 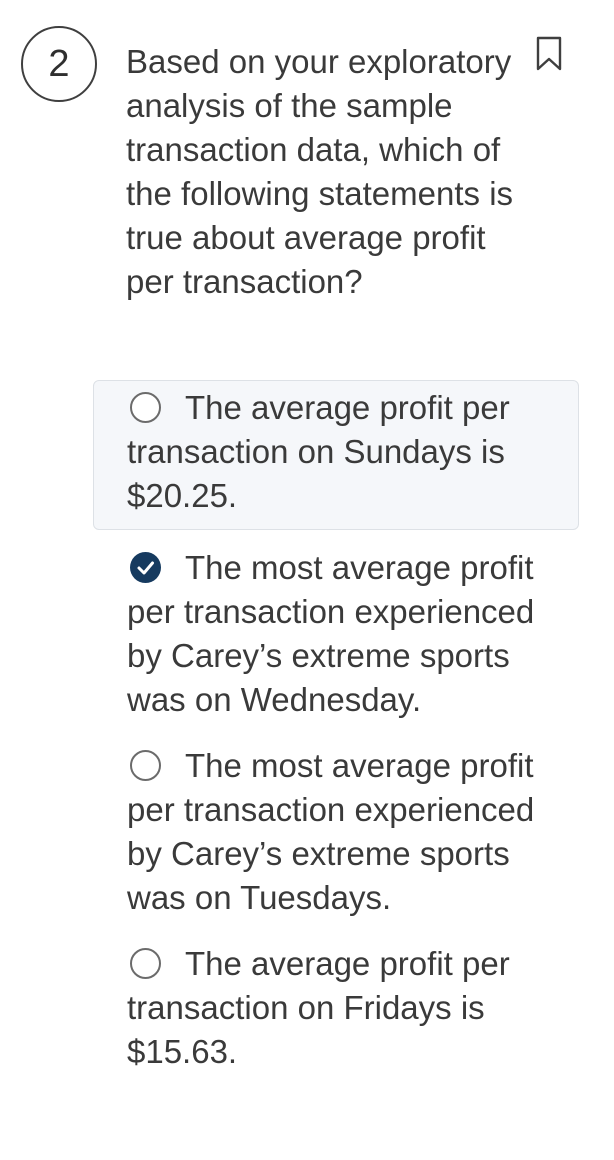 I want to click on bookmark-button, so click(x=549, y=54).